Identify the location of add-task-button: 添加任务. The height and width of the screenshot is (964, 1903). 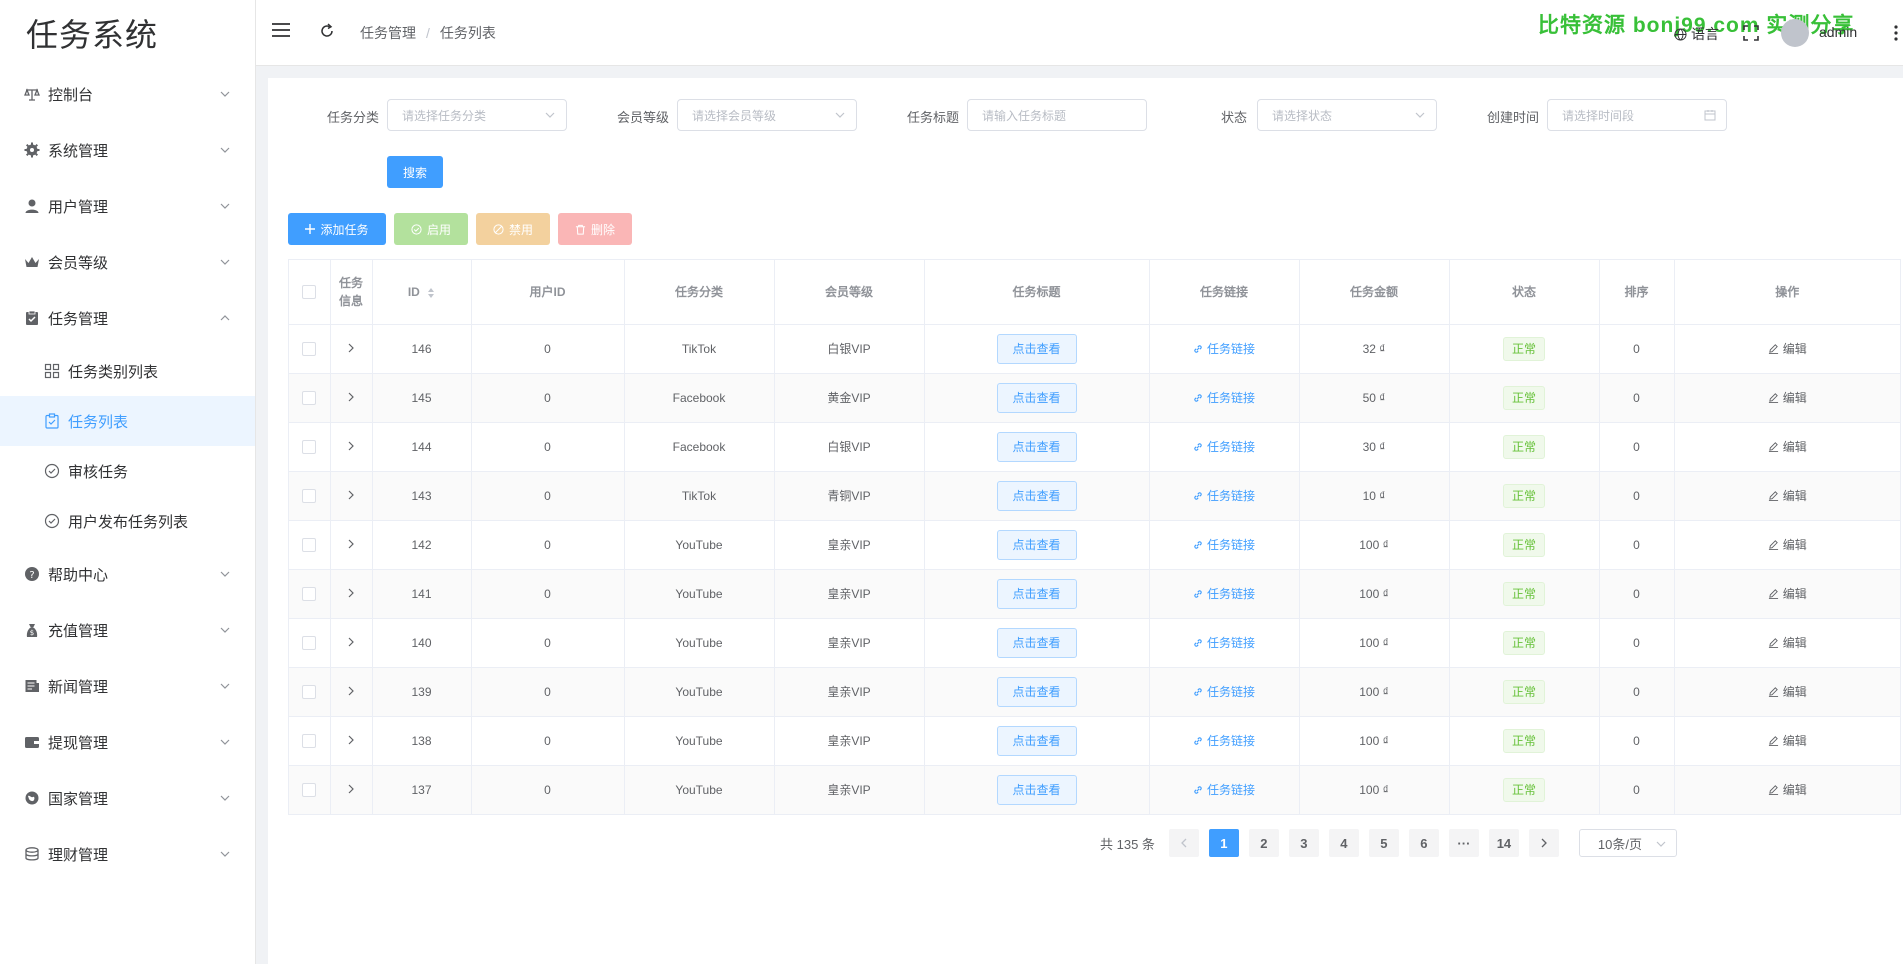
(337, 229).